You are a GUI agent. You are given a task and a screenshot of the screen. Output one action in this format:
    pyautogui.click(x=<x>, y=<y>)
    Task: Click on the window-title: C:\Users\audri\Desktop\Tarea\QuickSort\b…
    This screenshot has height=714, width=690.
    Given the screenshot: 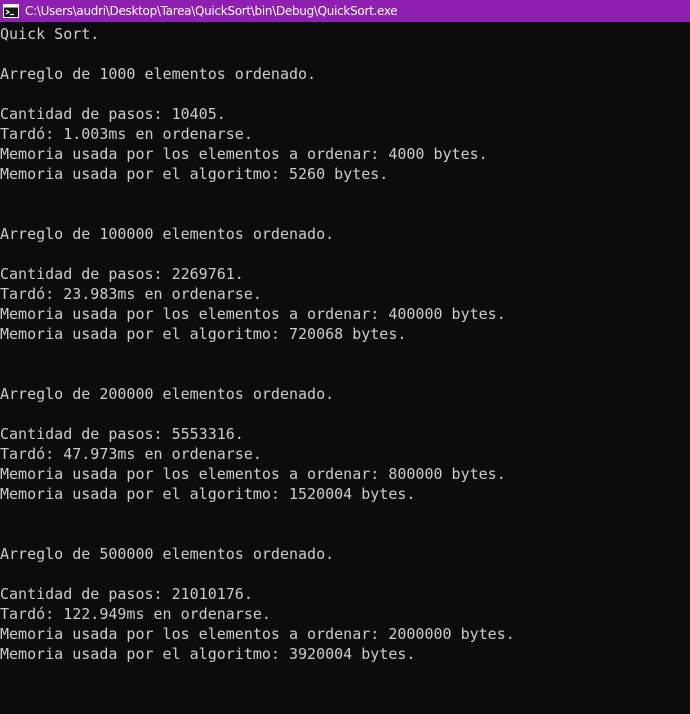 What is the action you would take?
    pyautogui.click(x=211, y=11)
    